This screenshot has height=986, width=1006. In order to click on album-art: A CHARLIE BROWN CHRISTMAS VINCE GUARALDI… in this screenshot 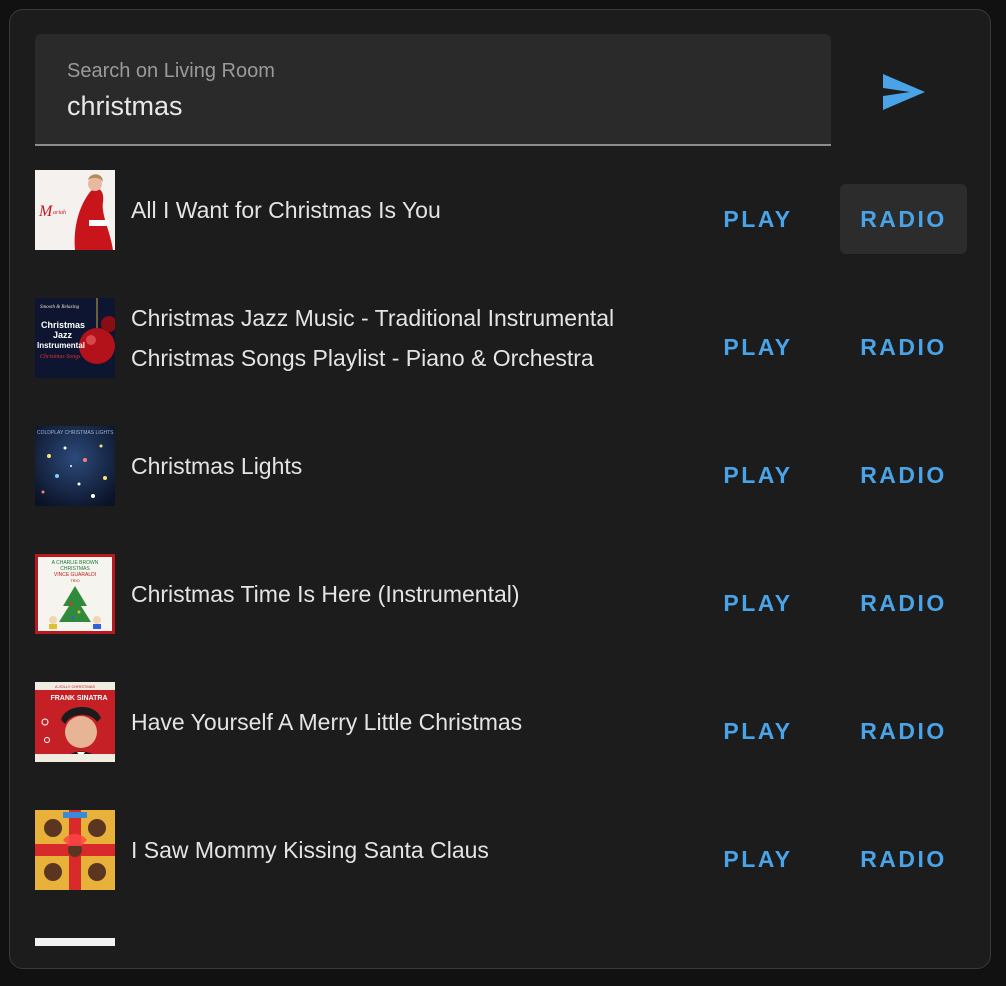, I will do `click(75, 594)`.